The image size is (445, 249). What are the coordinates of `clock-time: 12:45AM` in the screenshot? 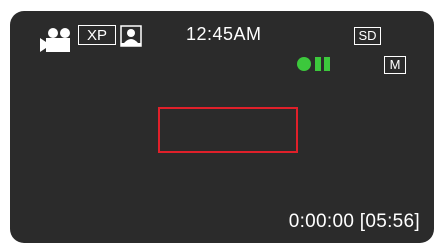 It's located at (224, 34).